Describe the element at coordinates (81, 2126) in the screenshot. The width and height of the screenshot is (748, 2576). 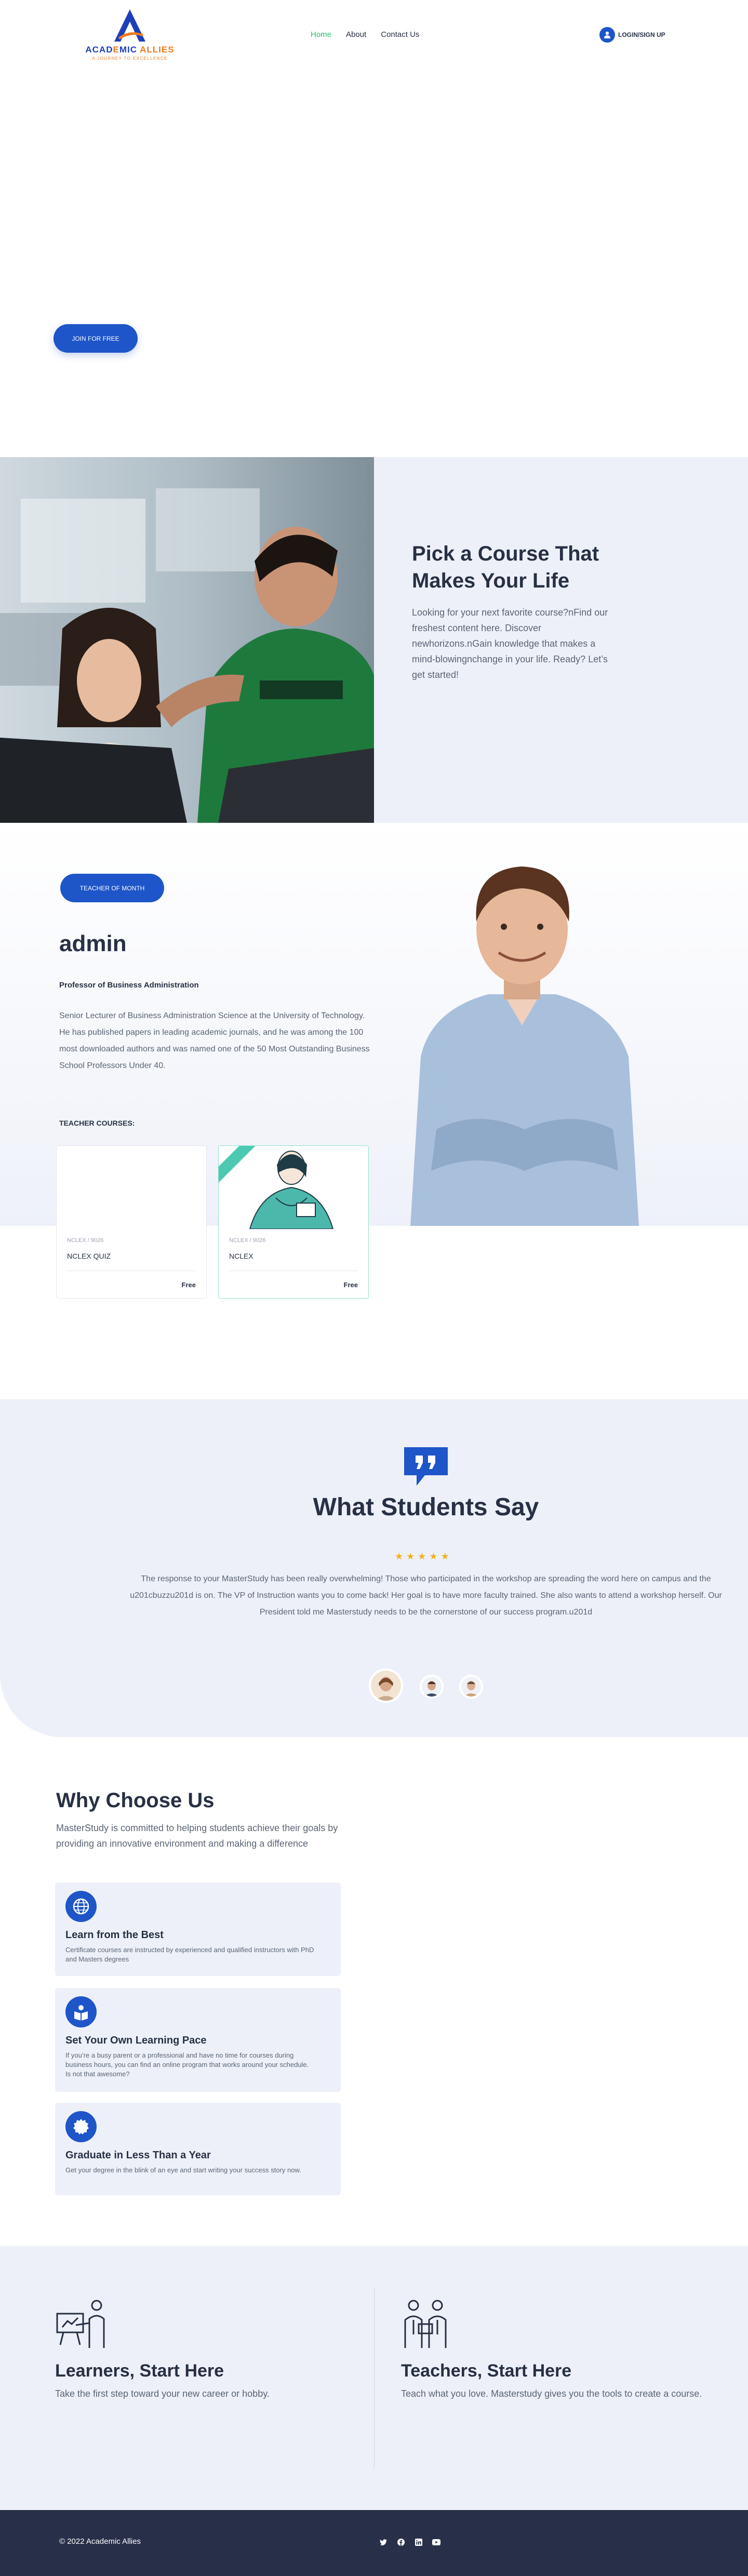
I see `award-seal-icon` at that location.